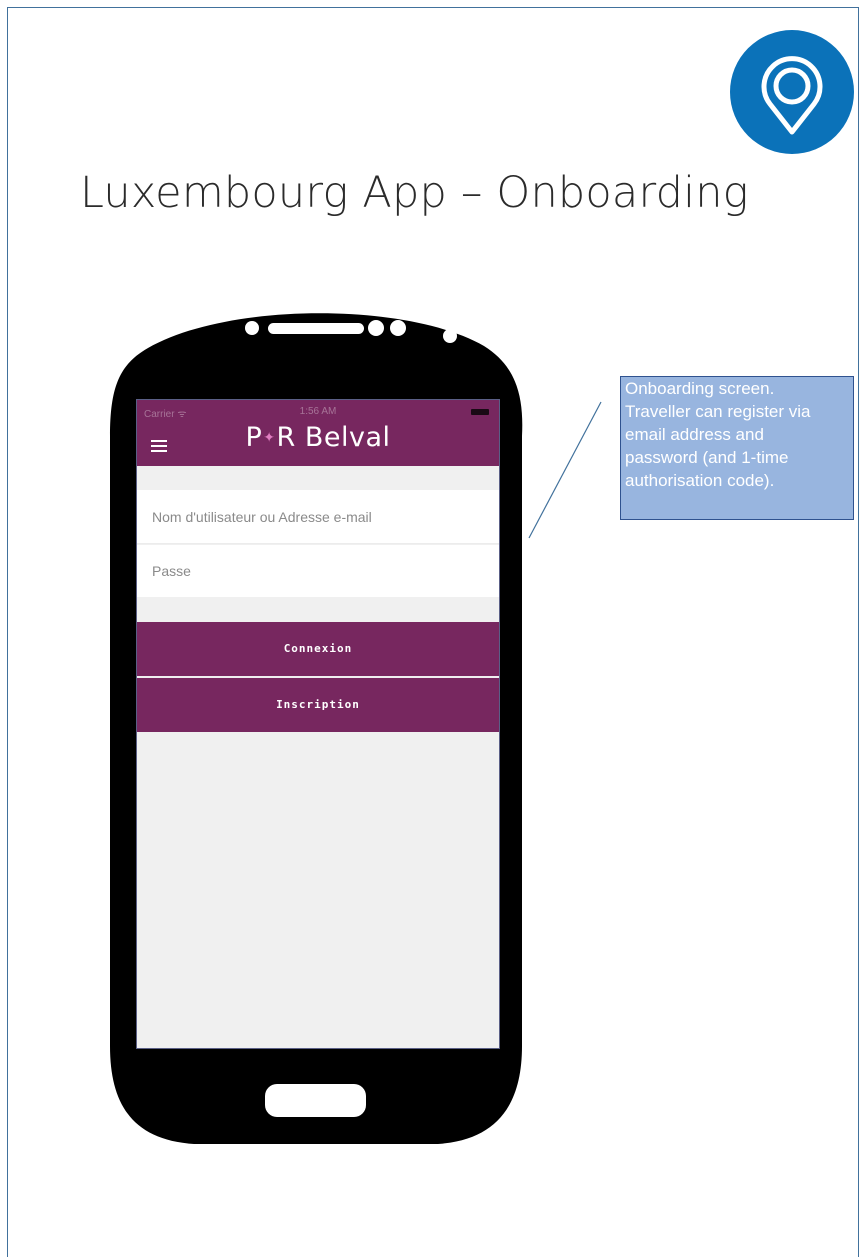 The height and width of the screenshot is (1257, 860). What do you see at coordinates (694, 434) in the screenshot?
I see `callout-line: email address and` at bounding box center [694, 434].